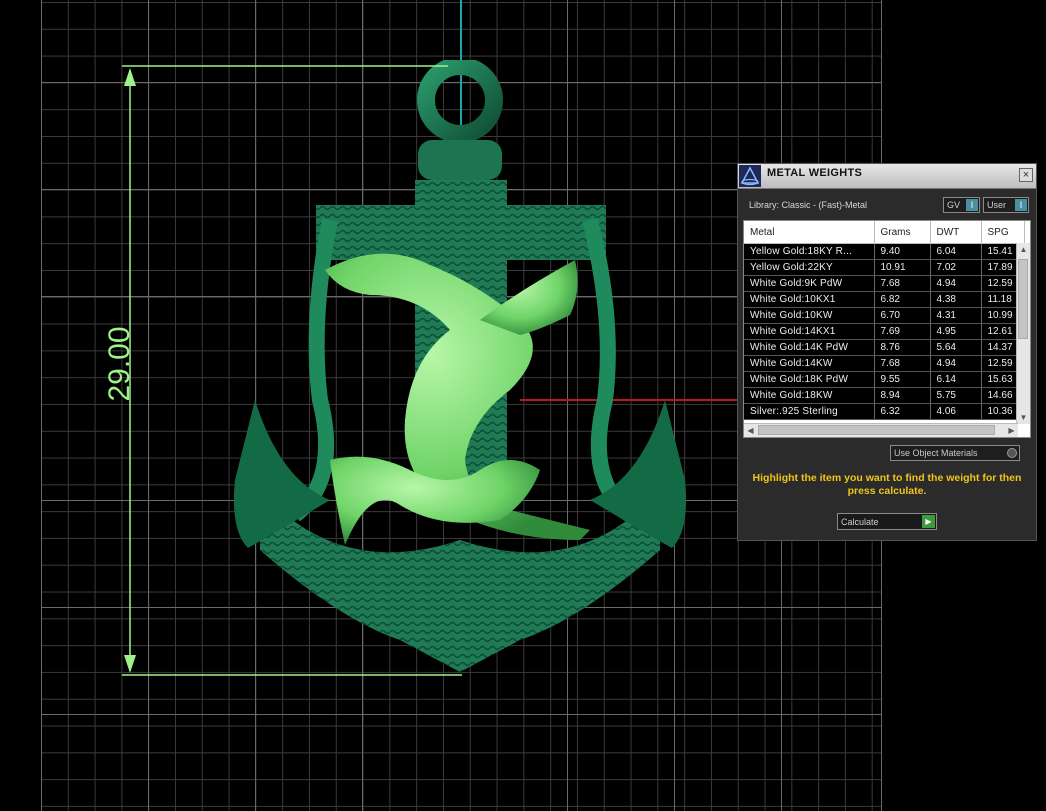 The image size is (1046, 811). Describe the element at coordinates (1012, 453) in the screenshot. I see `radio-icon` at that location.